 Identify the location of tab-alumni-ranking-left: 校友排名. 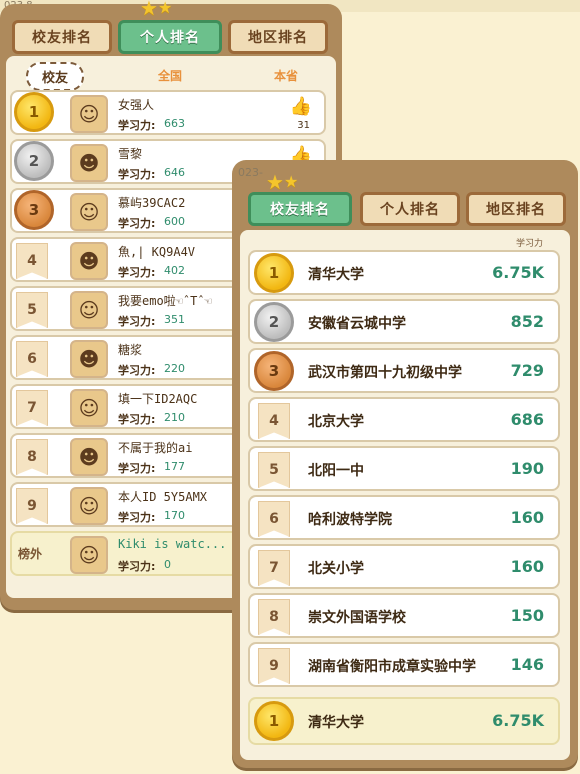
(62, 37).